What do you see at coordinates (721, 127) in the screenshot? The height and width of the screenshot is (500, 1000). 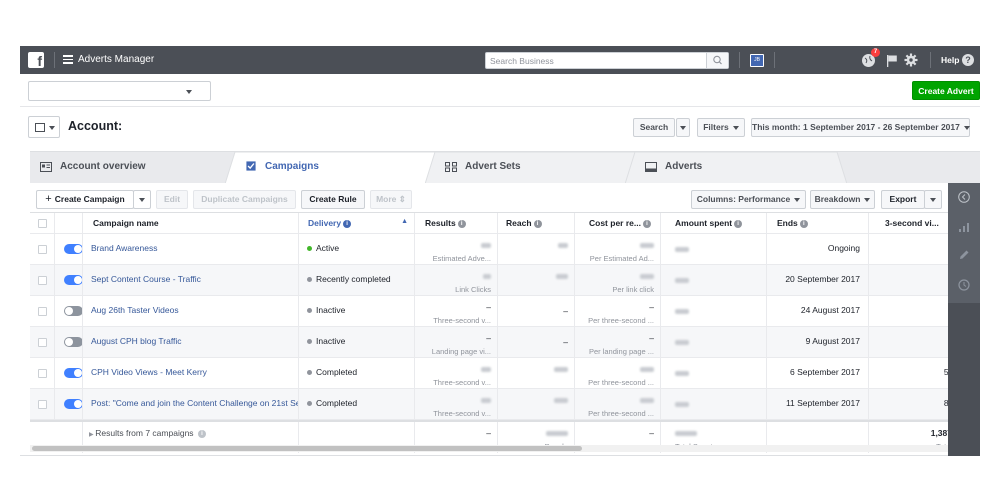 I see `filters-button: Filters` at bounding box center [721, 127].